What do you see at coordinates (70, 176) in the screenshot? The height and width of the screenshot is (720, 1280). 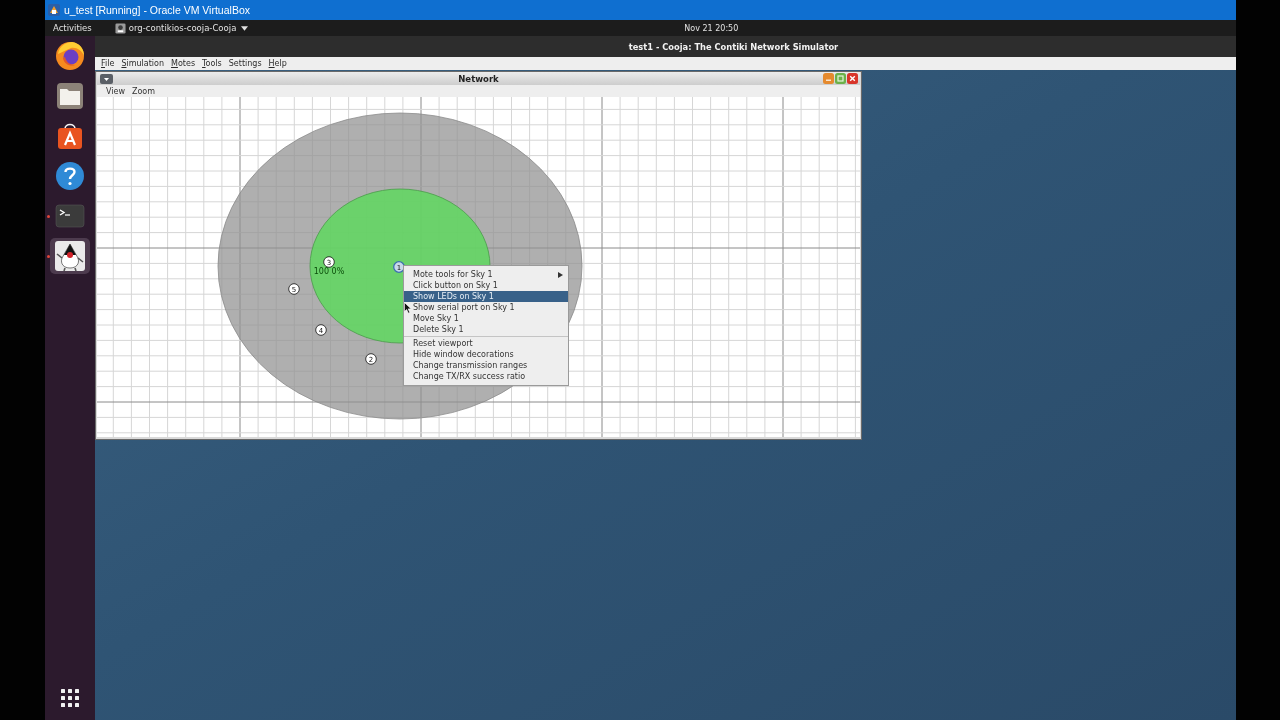 I see `help-icon` at bounding box center [70, 176].